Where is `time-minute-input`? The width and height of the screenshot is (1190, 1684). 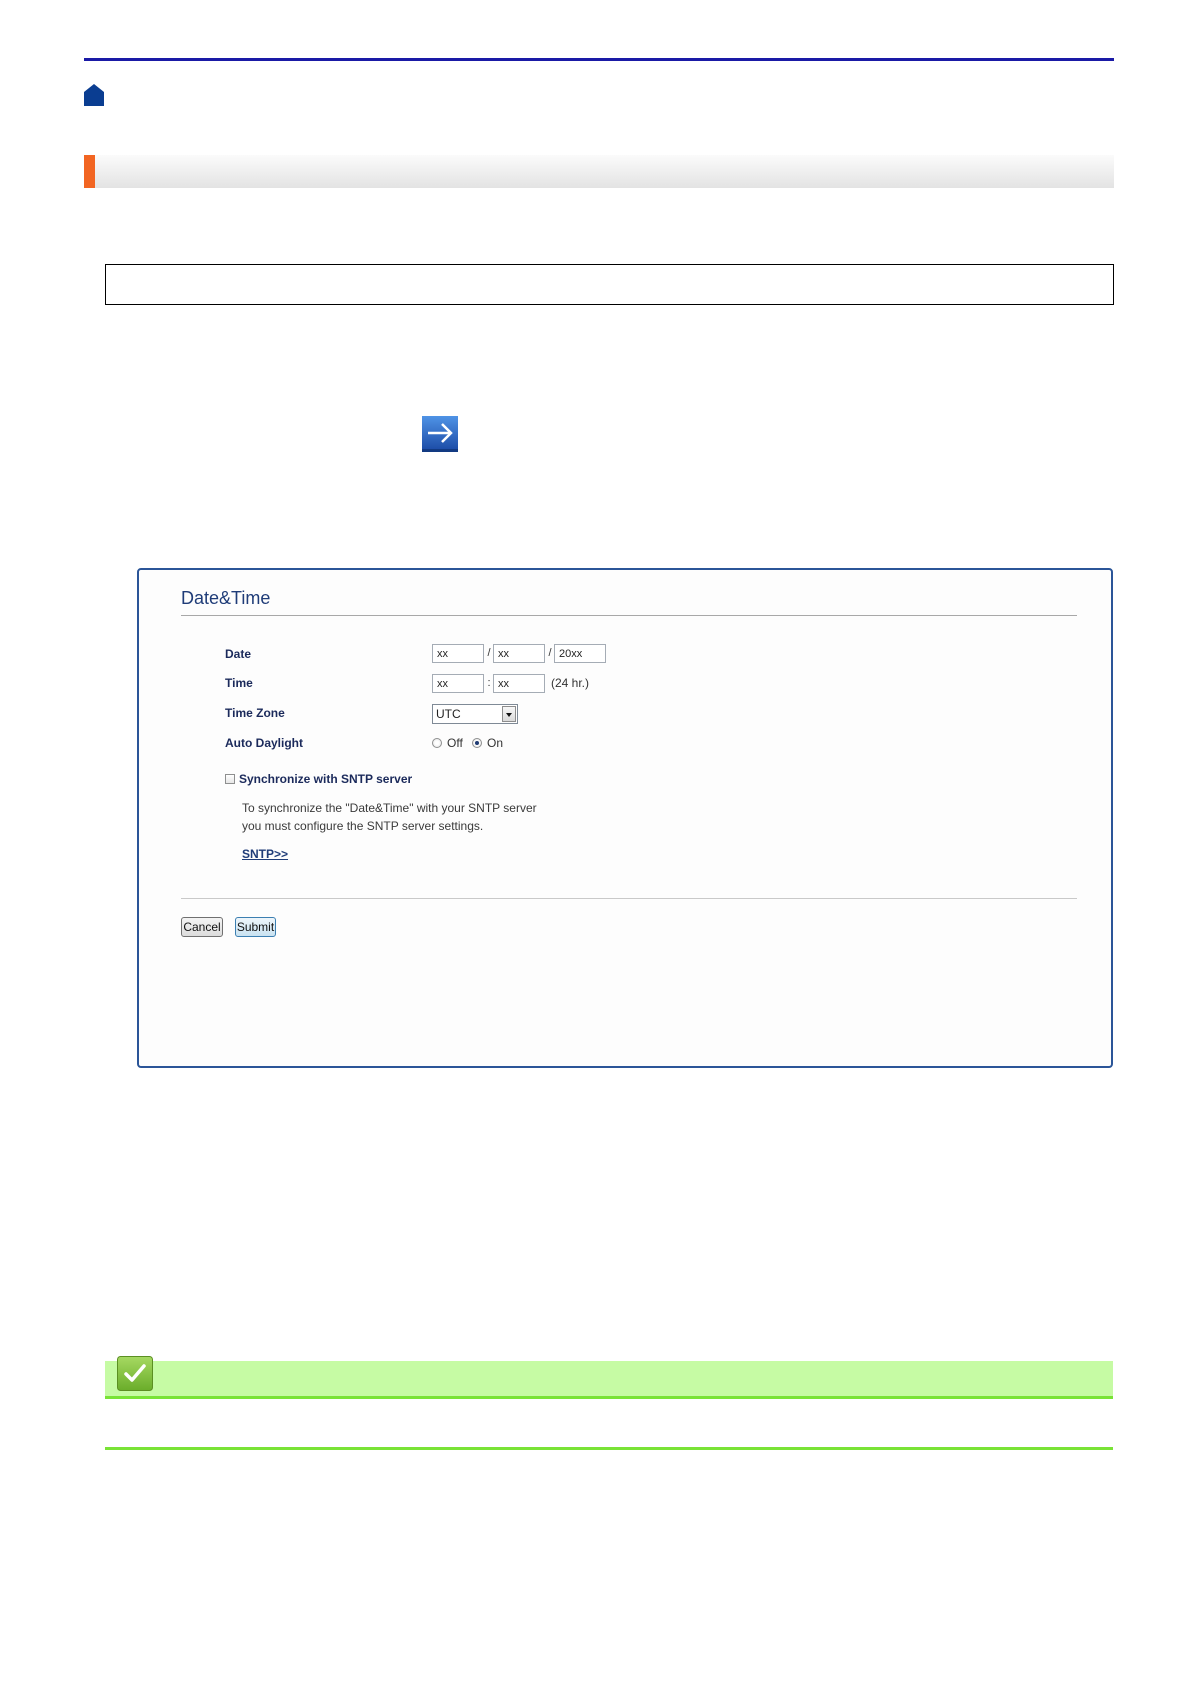 time-minute-input is located at coordinates (519, 683).